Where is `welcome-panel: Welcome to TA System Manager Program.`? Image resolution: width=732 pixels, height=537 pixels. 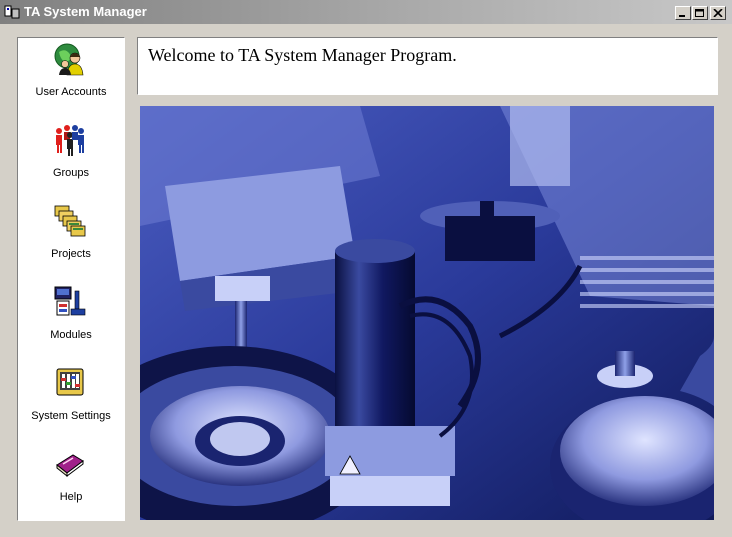 welcome-panel: Welcome to TA System Manager Program. is located at coordinates (427, 66).